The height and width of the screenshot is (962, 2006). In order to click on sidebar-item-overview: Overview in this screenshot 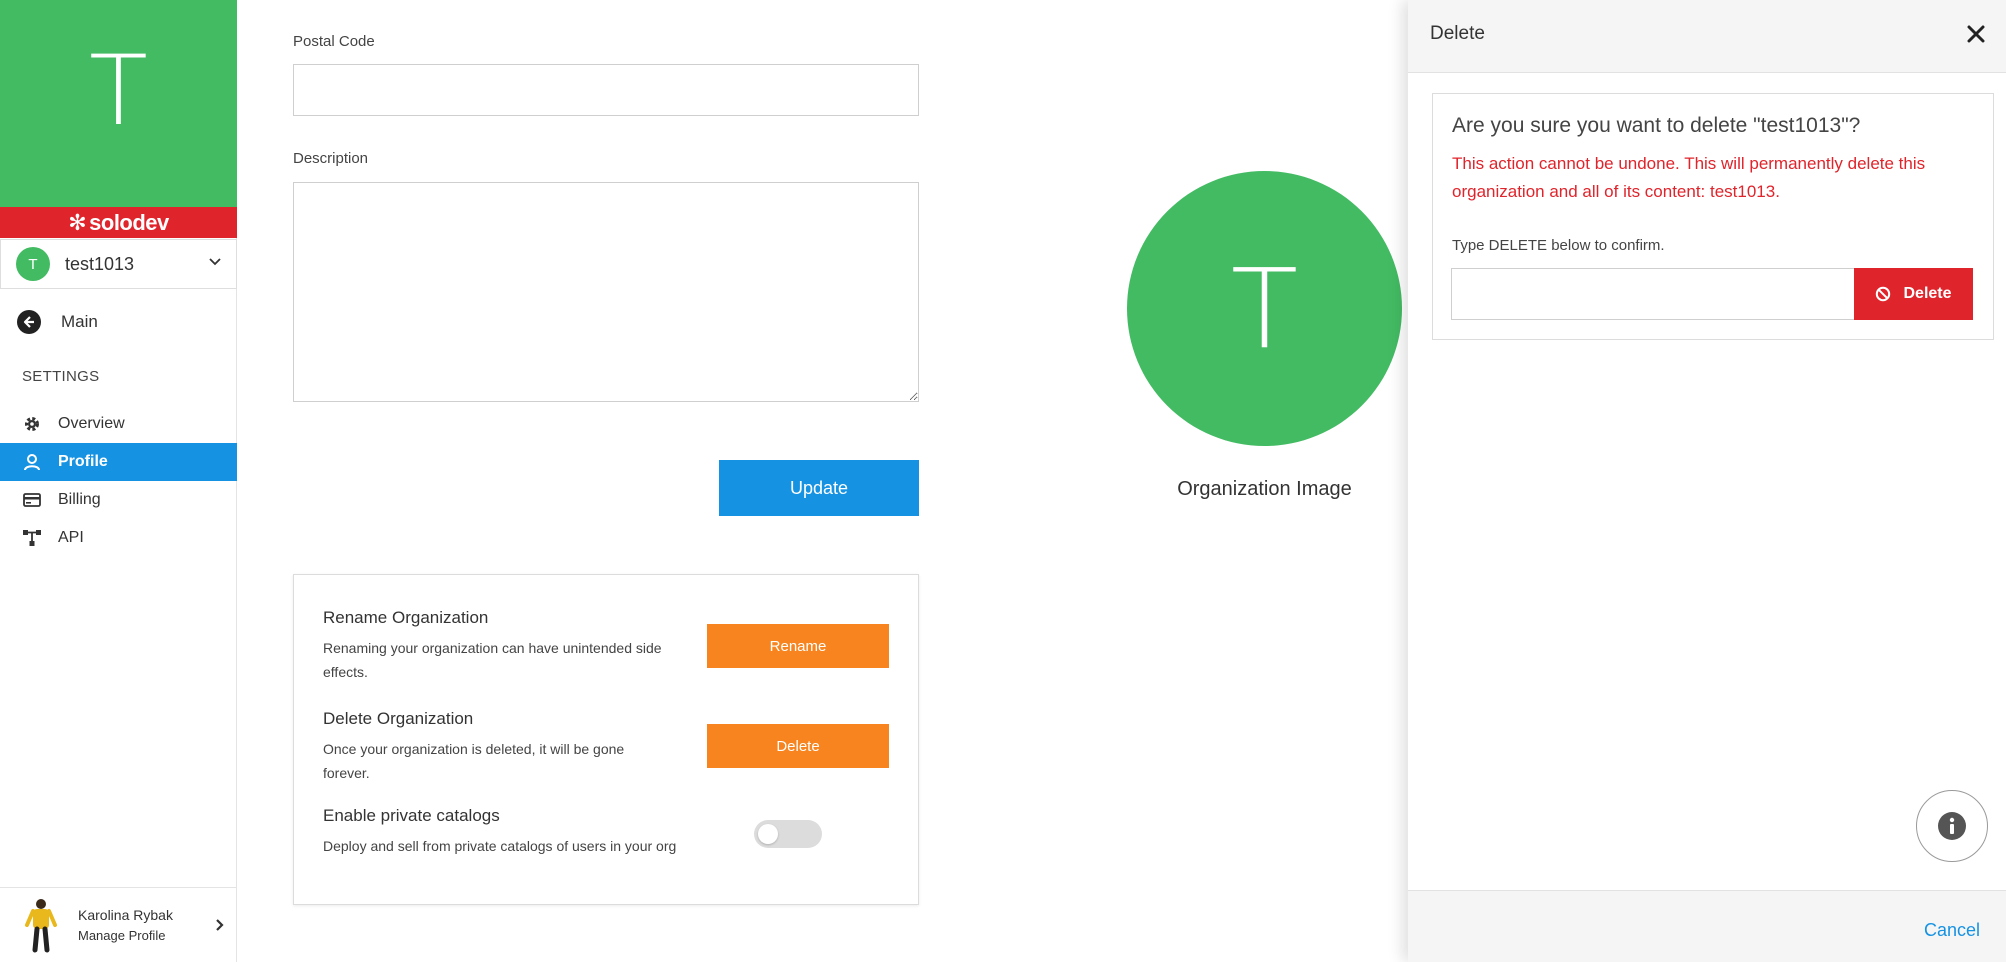, I will do `click(118, 424)`.